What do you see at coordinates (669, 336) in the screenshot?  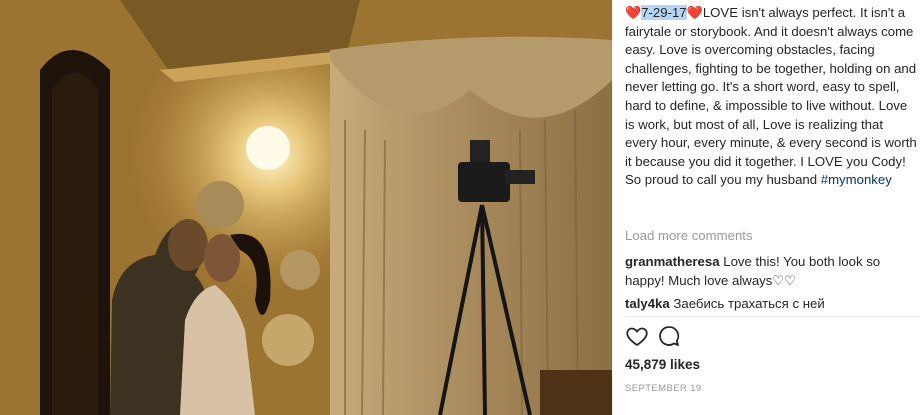 I see `speech-bubble-icon` at bounding box center [669, 336].